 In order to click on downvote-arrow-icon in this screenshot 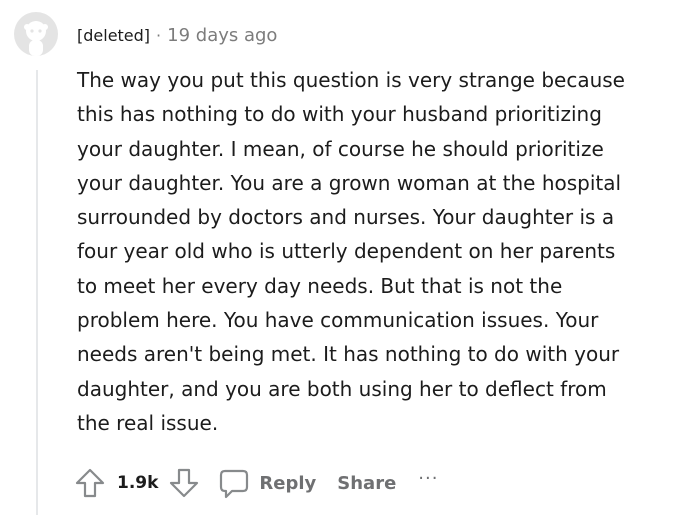, I will do `click(184, 483)`.